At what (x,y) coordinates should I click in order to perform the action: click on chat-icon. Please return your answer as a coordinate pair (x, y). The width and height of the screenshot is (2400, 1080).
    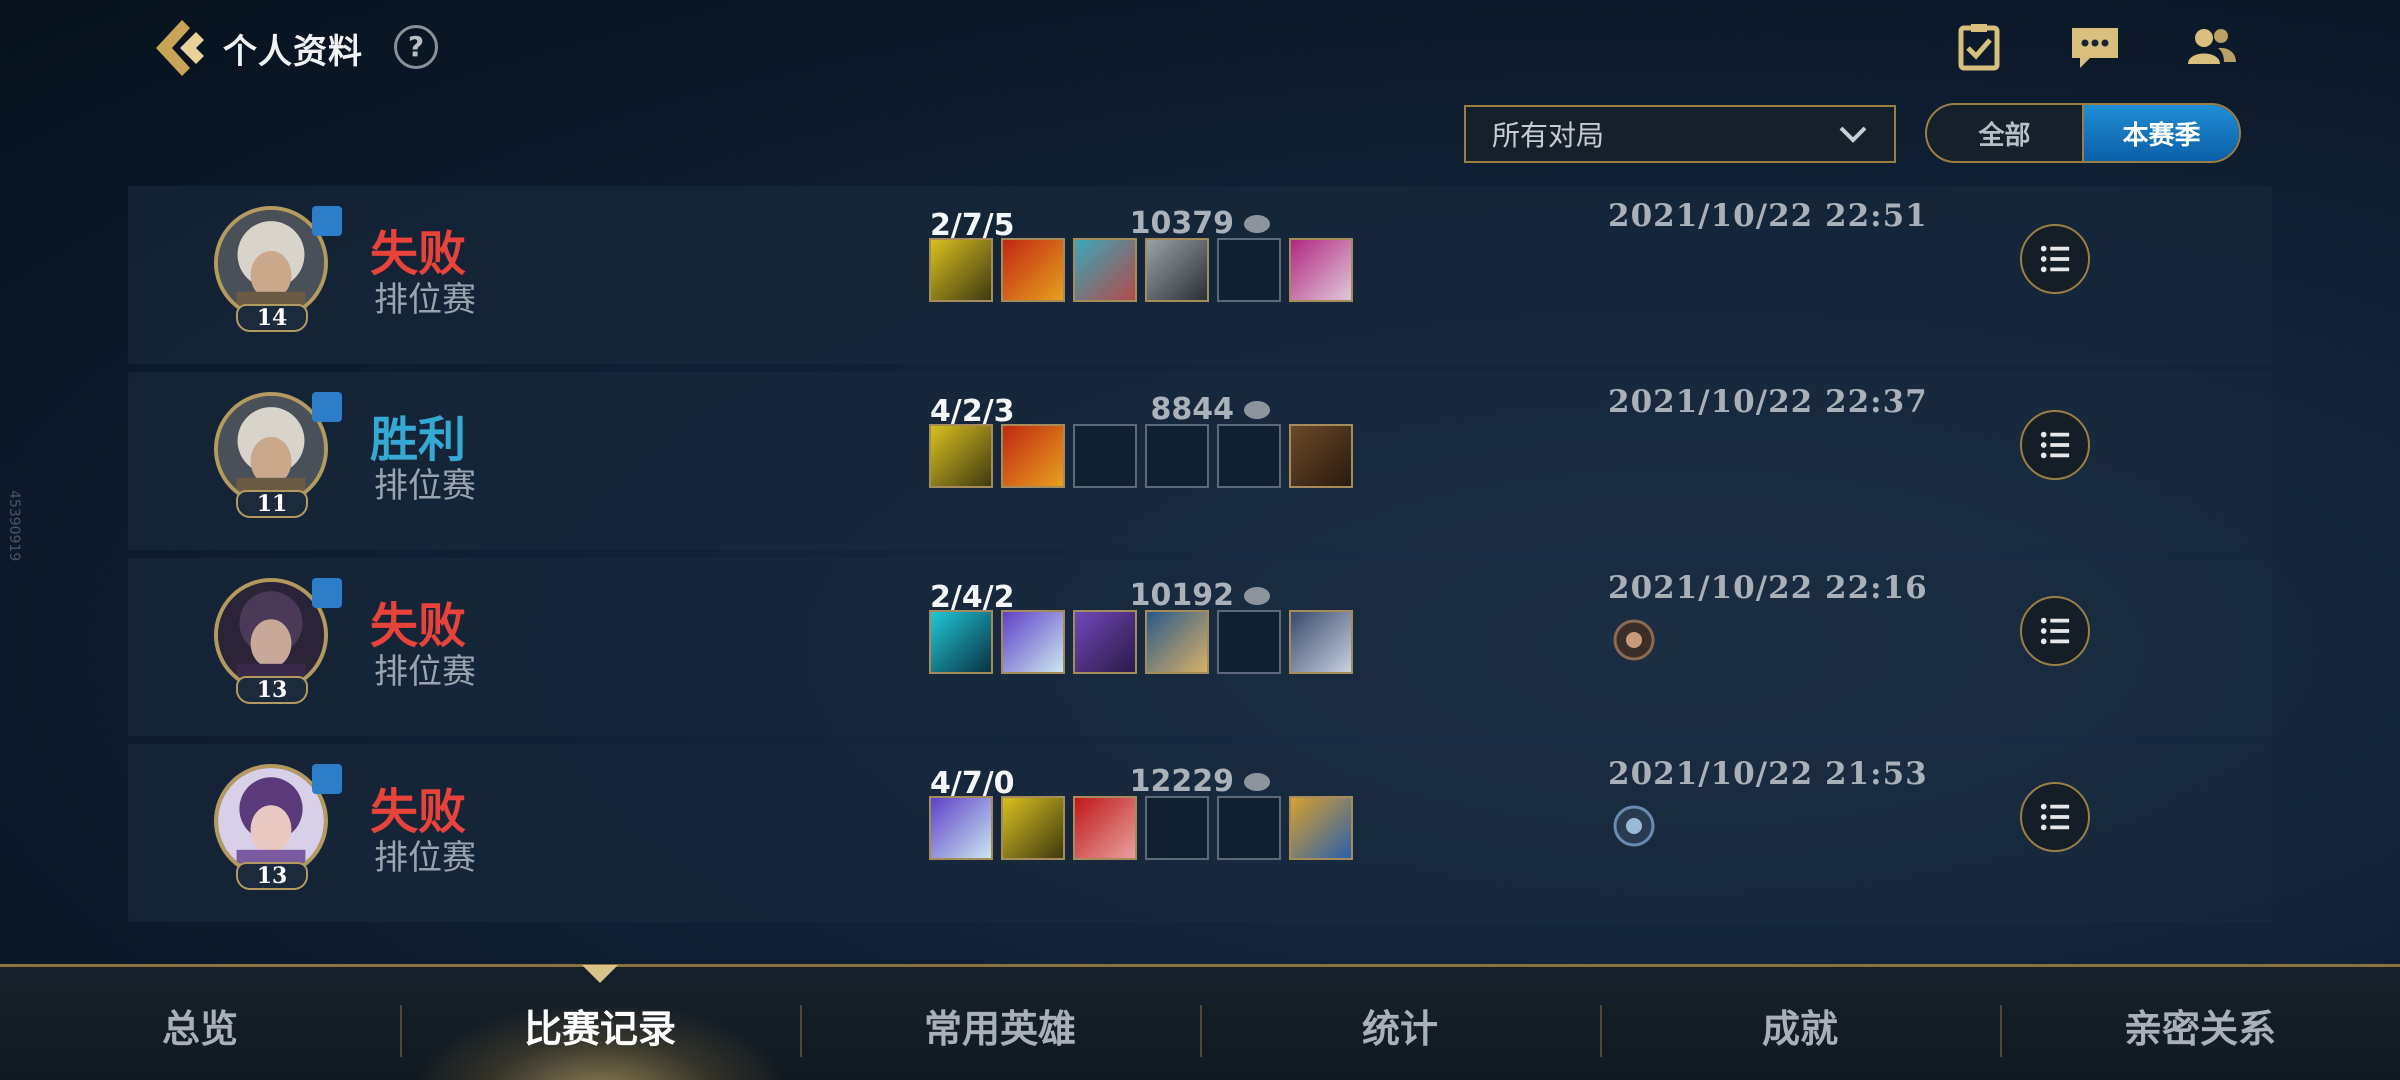
    Looking at the image, I should click on (2095, 47).